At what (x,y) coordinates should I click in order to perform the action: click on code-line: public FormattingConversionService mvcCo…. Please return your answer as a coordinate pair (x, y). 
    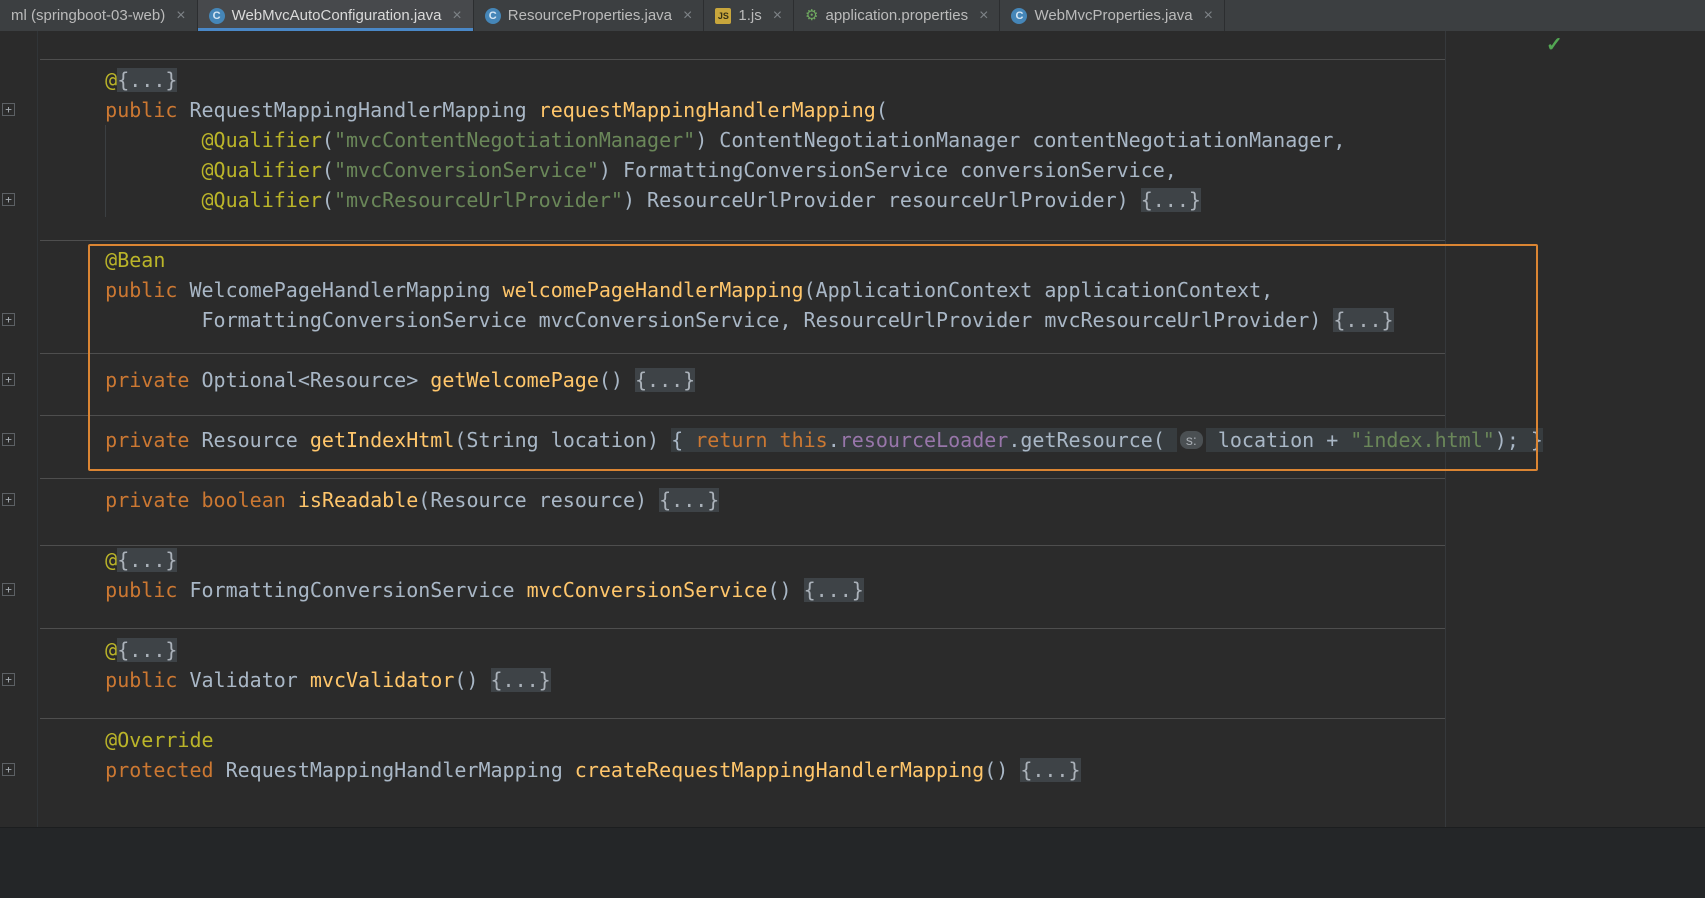
    Looking at the image, I should click on (800, 590).